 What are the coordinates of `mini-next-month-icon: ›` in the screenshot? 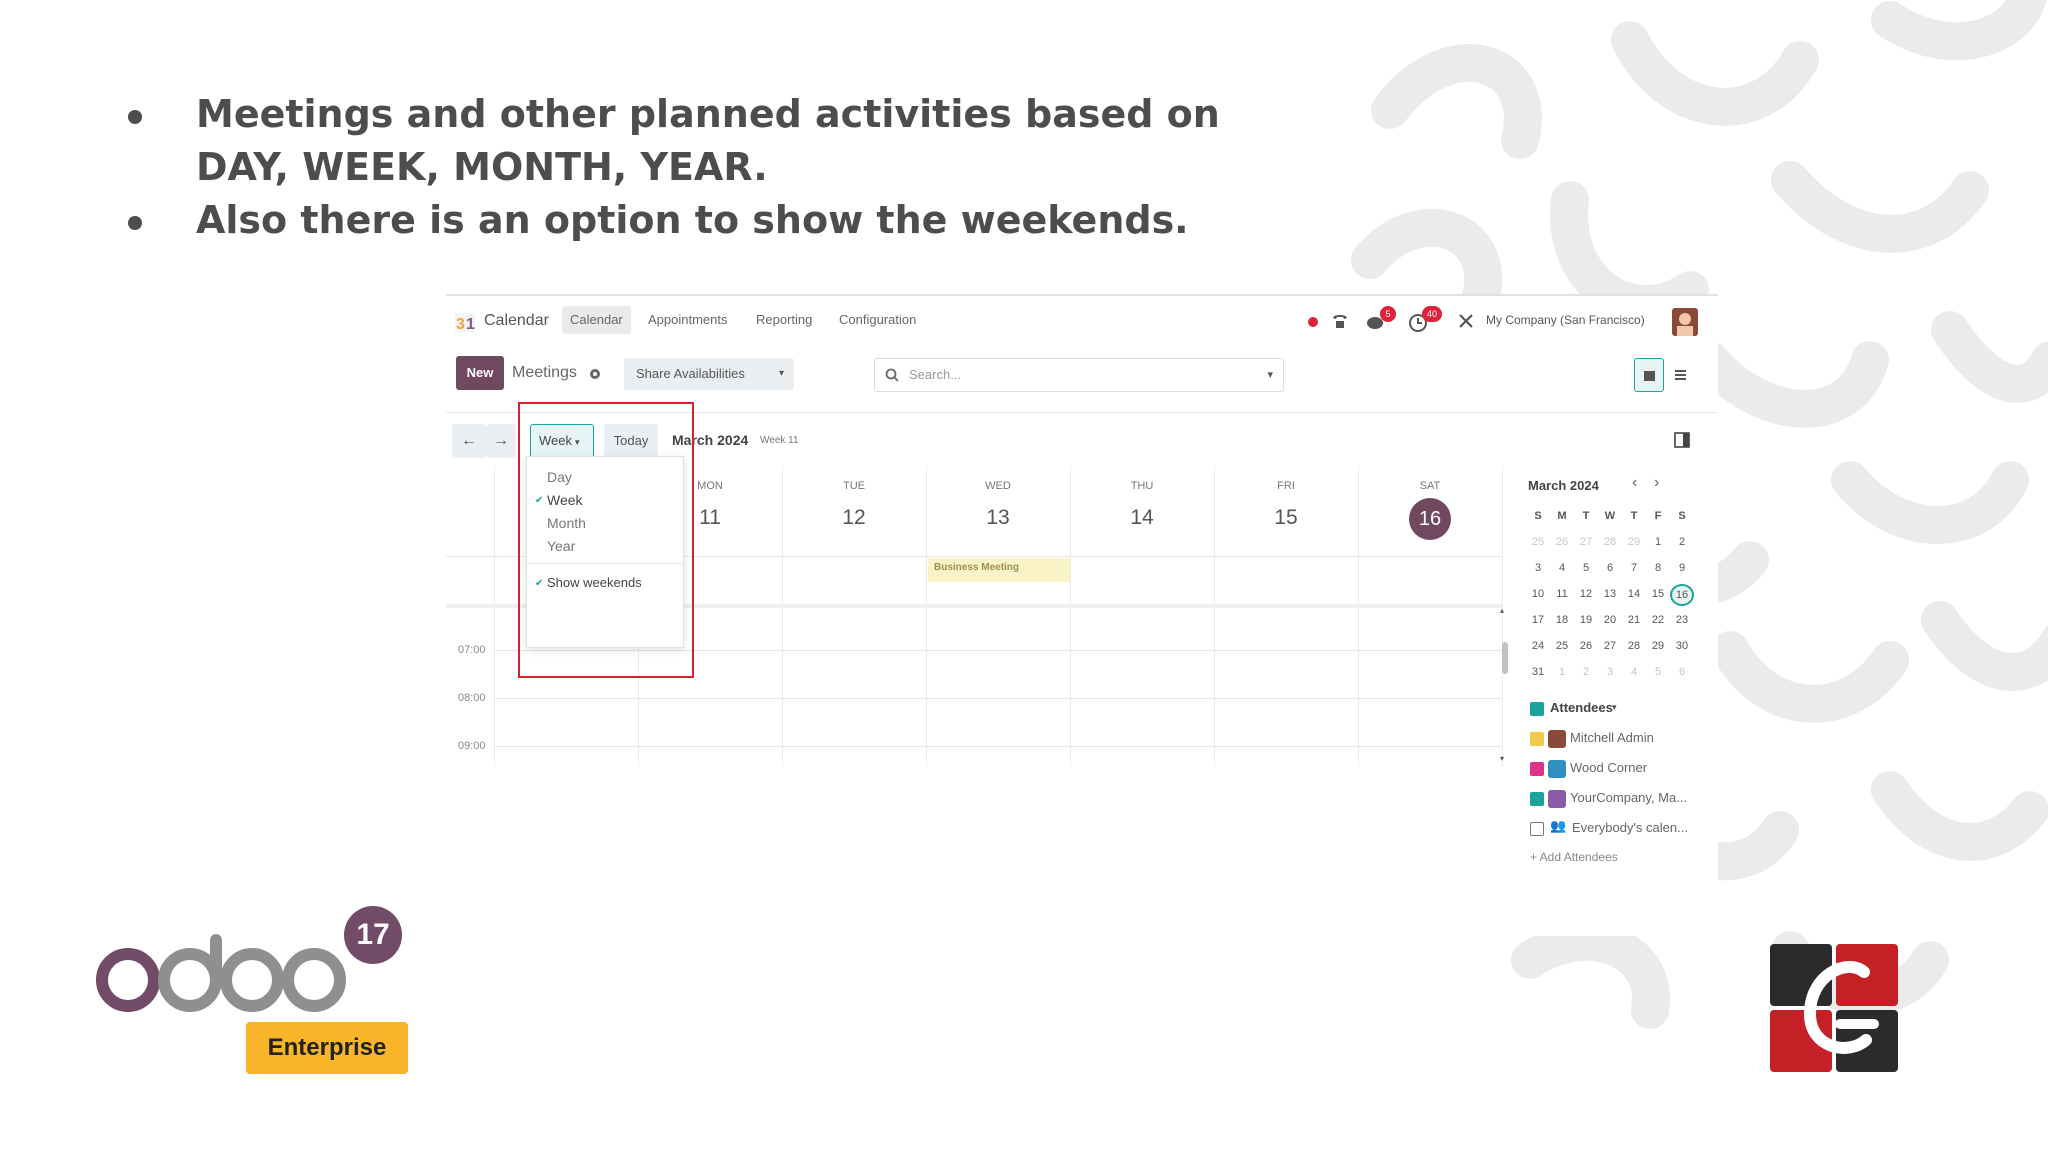 It's located at (1656, 483).